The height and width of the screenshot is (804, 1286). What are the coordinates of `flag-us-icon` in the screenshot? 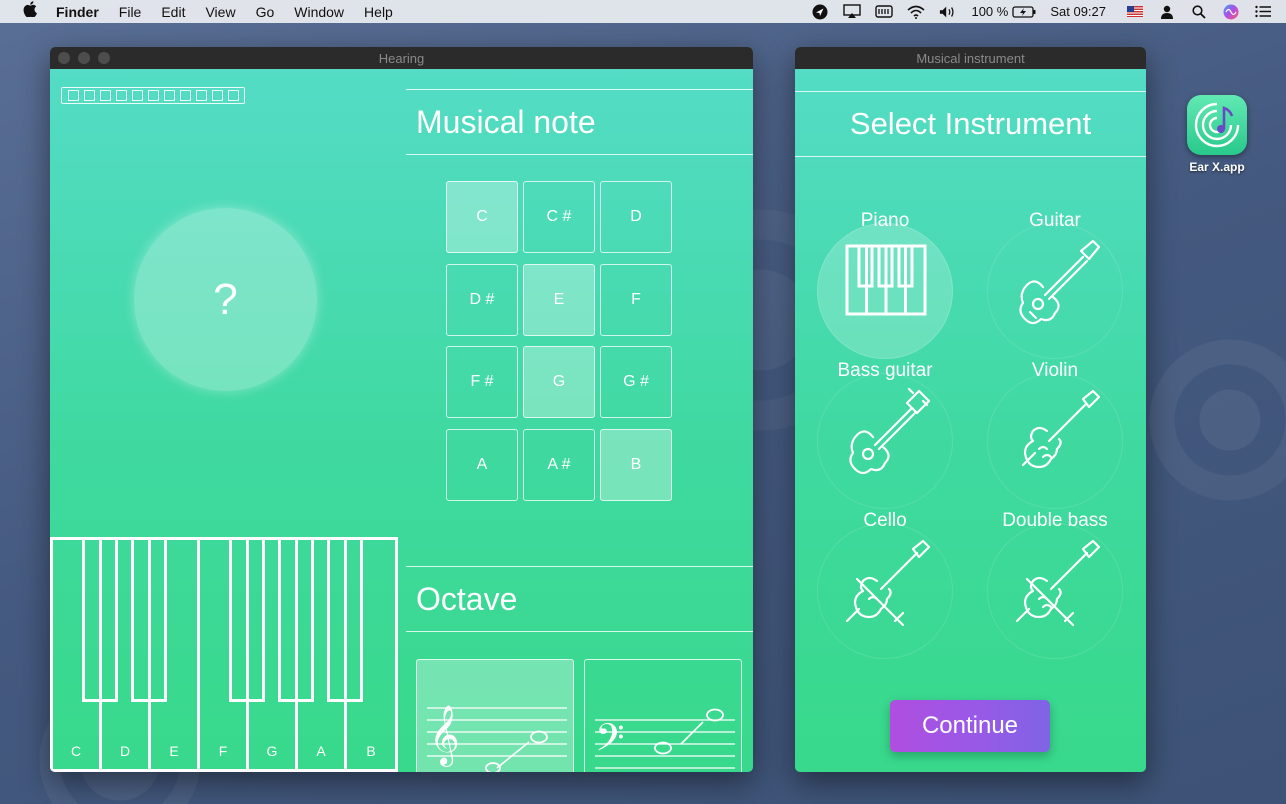 It's located at (1135, 12).